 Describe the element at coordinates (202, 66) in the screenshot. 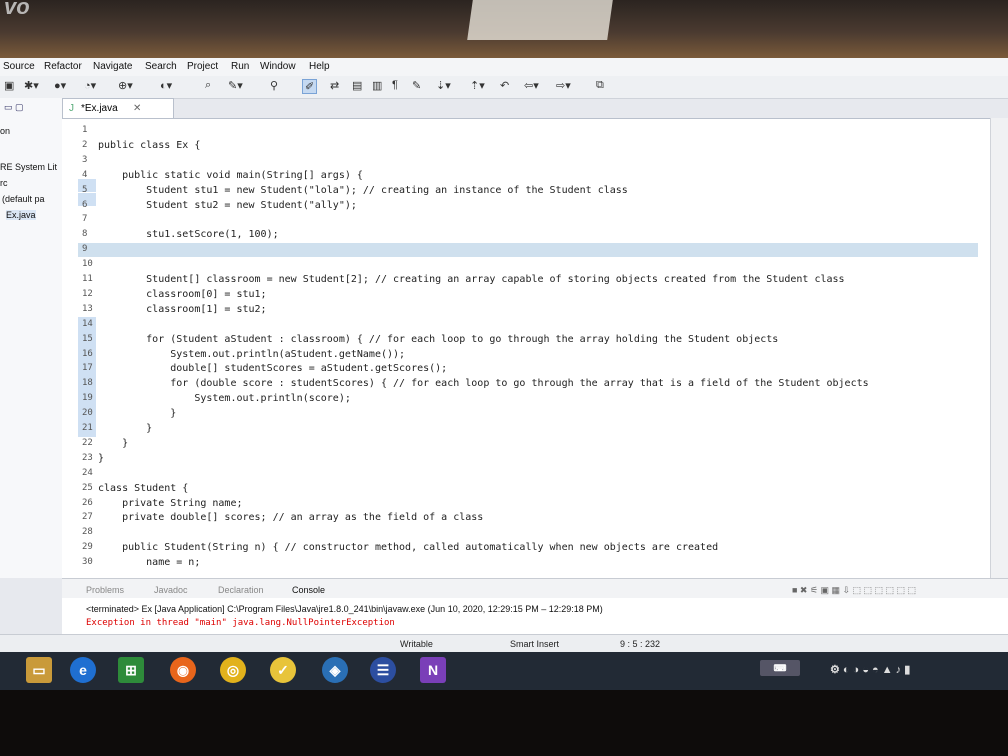

I see `menu-project: Project` at that location.